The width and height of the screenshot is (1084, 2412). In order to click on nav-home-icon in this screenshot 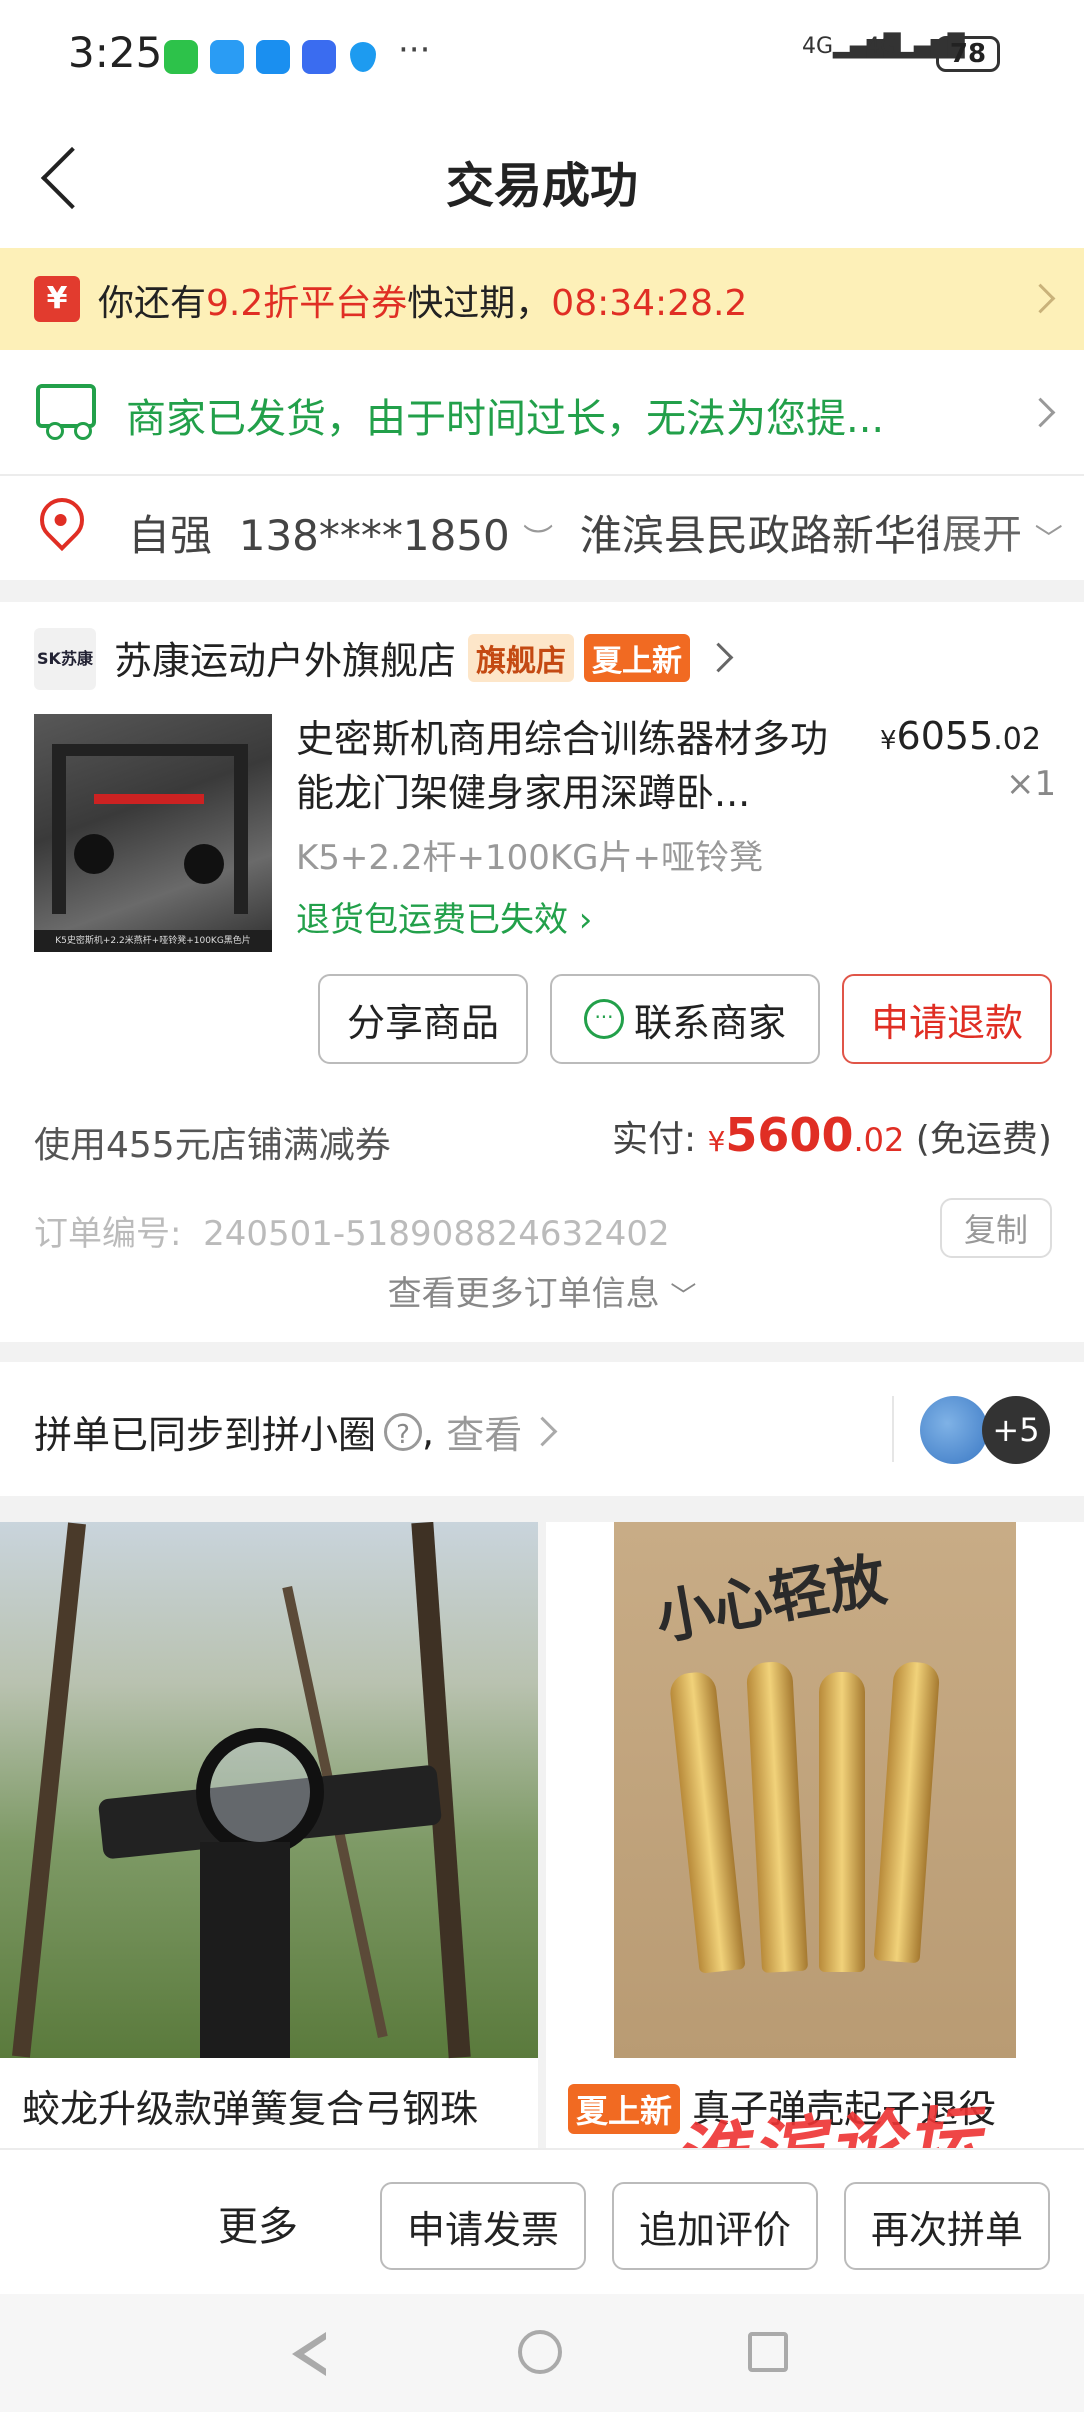, I will do `click(540, 2352)`.